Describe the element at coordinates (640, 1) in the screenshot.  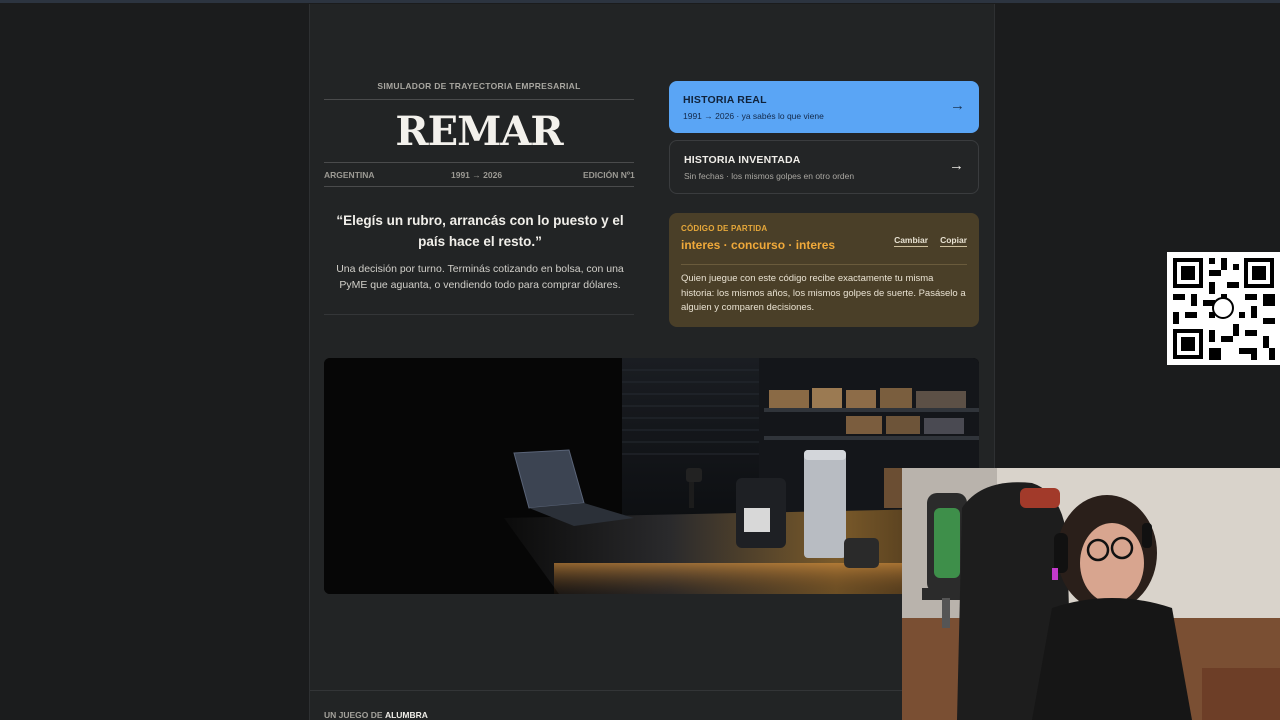
I see `browser-top-edge` at that location.